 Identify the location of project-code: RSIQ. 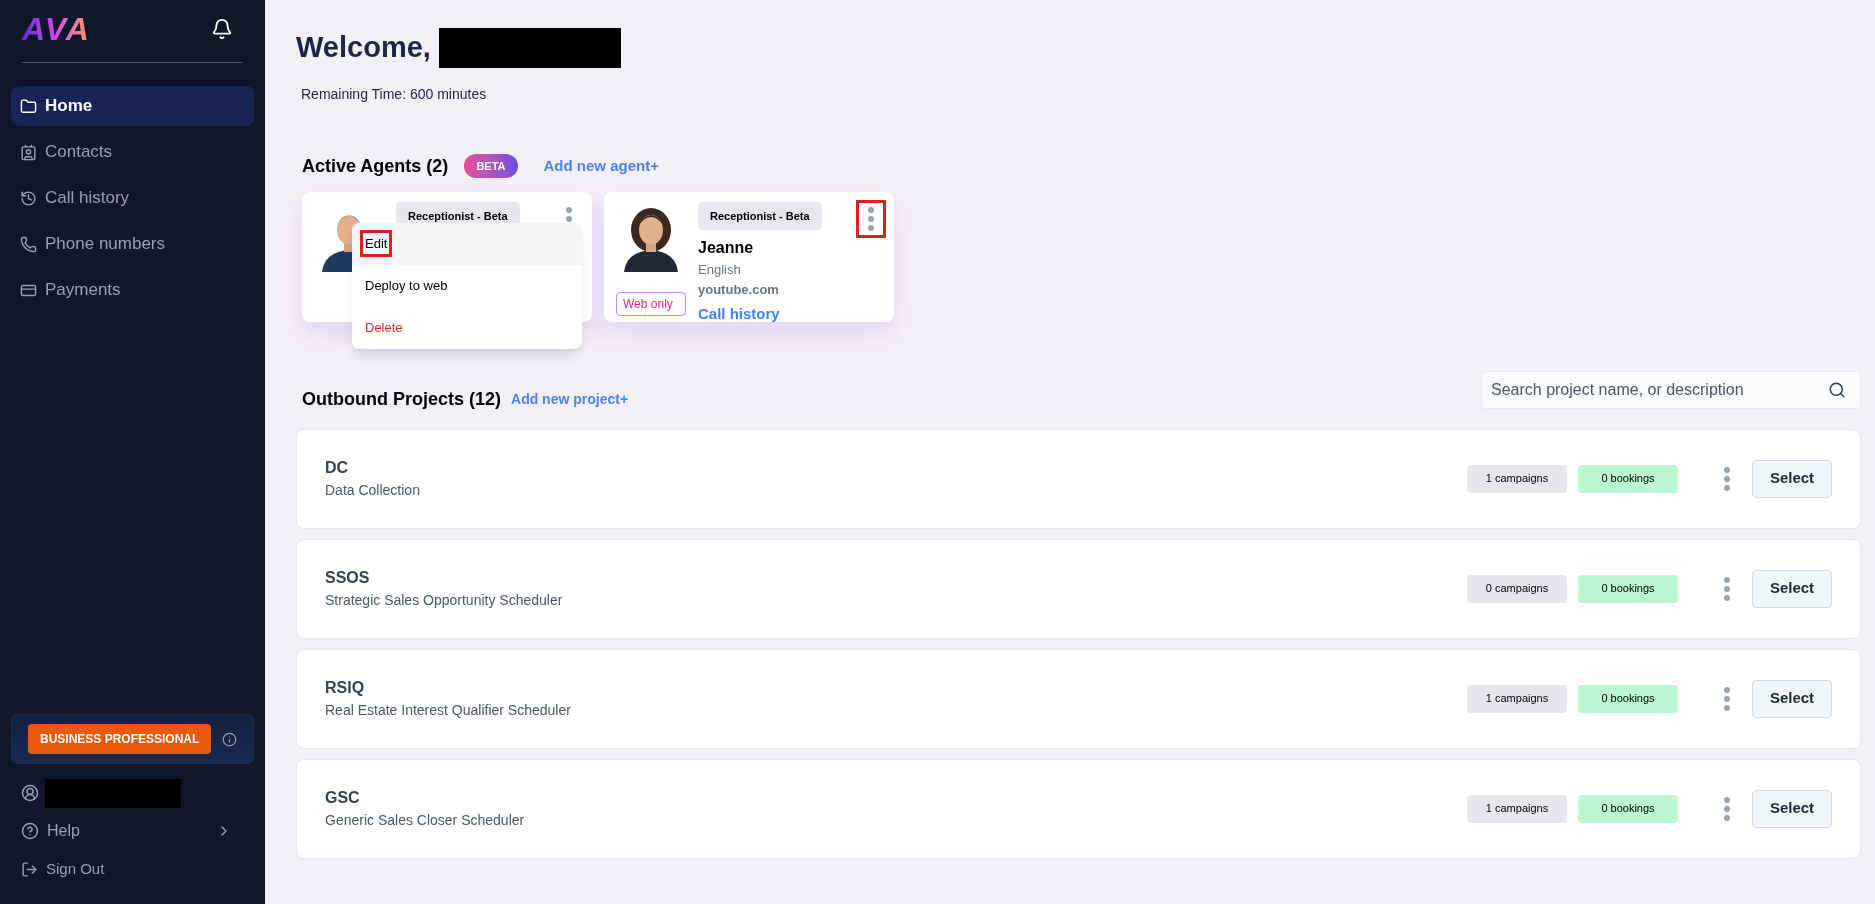
(345, 688).